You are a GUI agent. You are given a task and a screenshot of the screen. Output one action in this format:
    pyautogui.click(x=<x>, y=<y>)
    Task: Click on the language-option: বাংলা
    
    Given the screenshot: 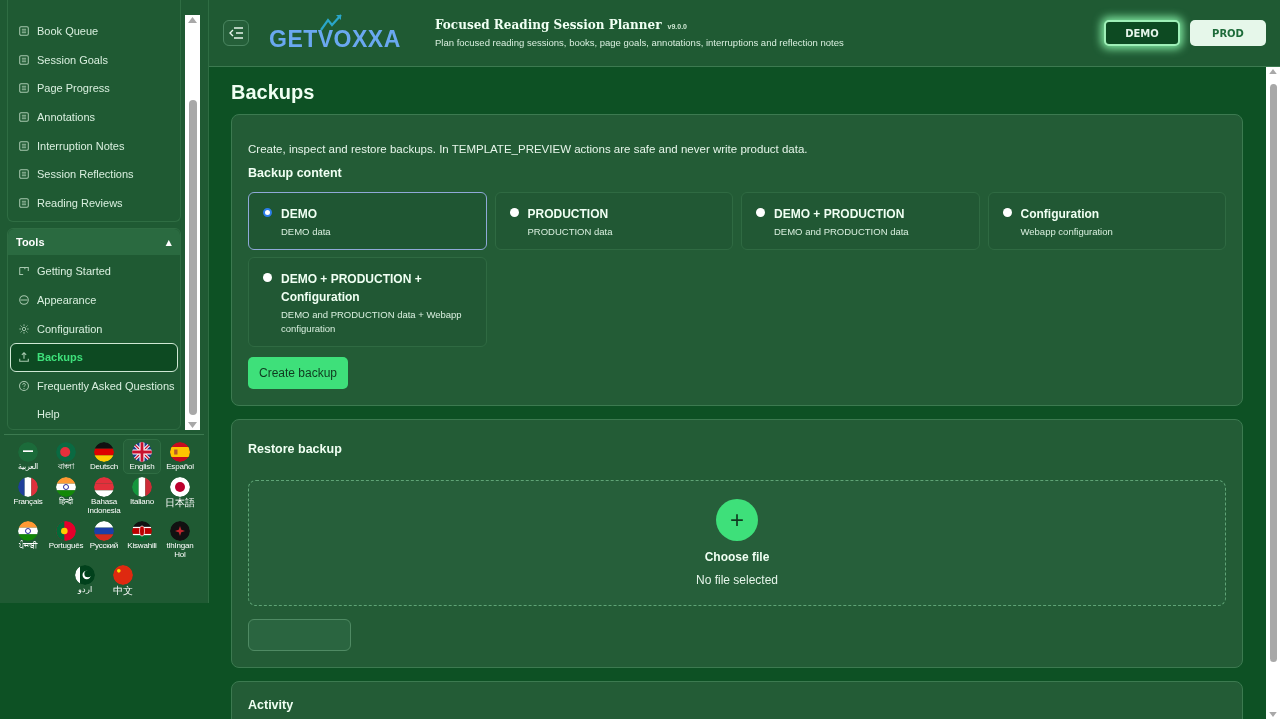 What is the action you would take?
    pyautogui.click(x=66, y=457)
    